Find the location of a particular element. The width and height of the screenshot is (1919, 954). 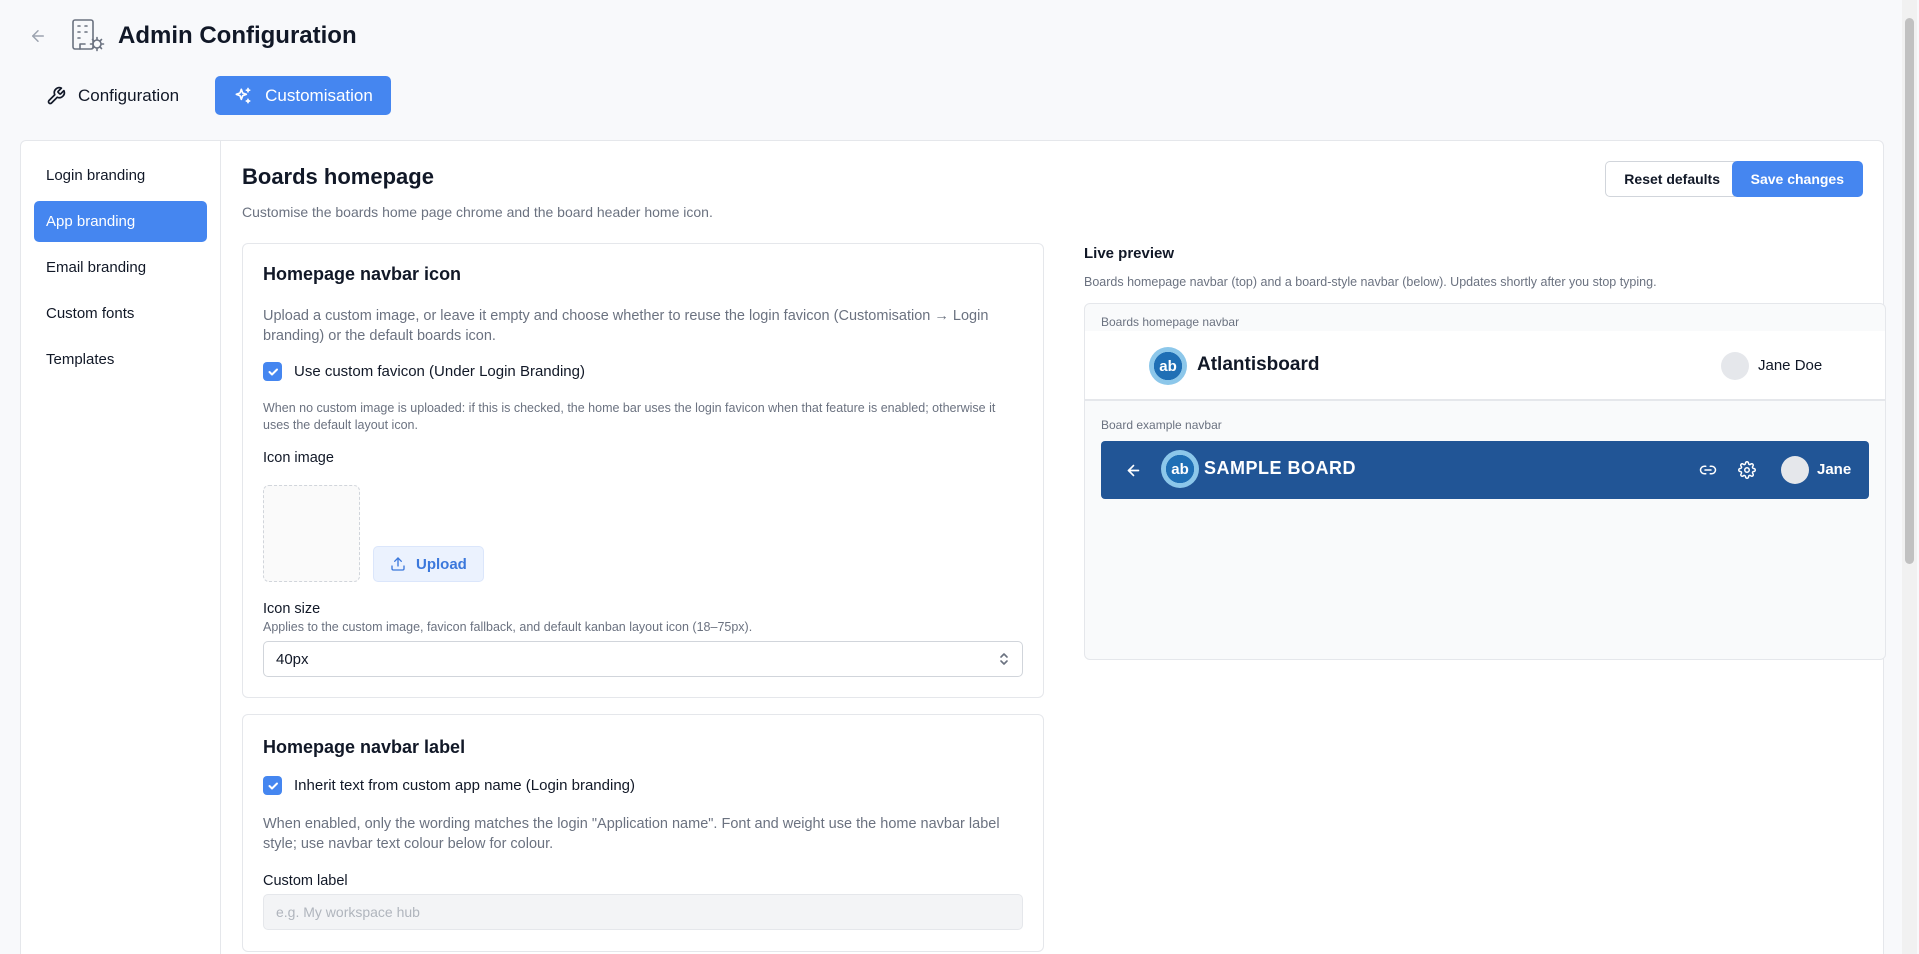

custom-label-input is located at coordinates (643, 912).